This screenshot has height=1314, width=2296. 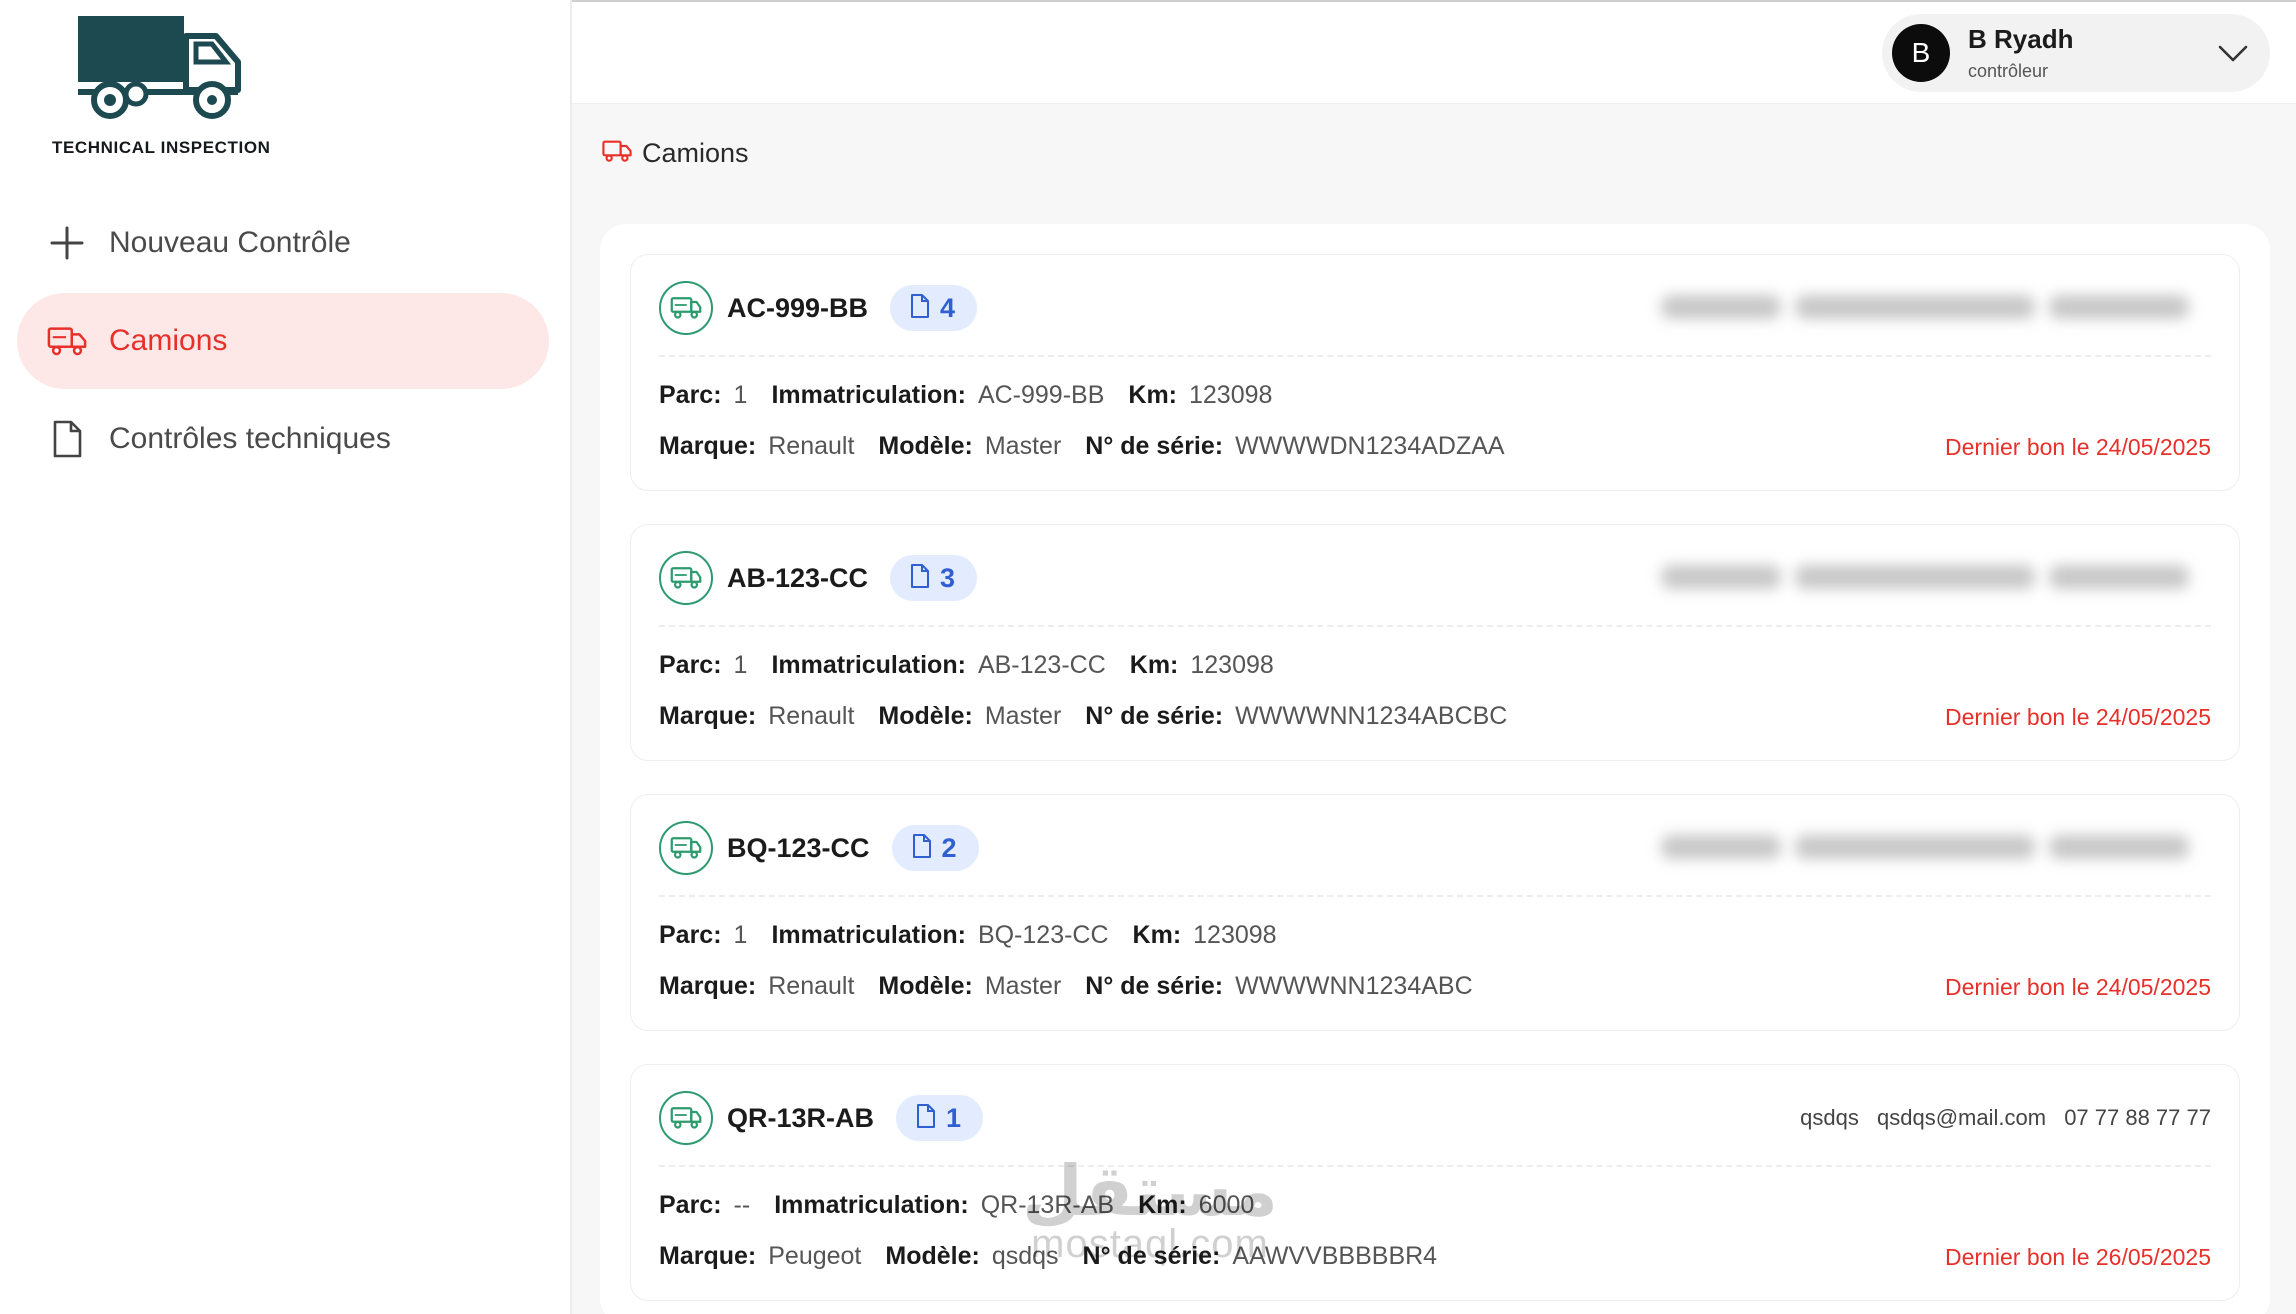 What do you see at coordinates (2078, 1257) in the screenshot?
I see `last-bon-date: Dernier bon le 26/05/2025` at bounding box center [2078, 1257].